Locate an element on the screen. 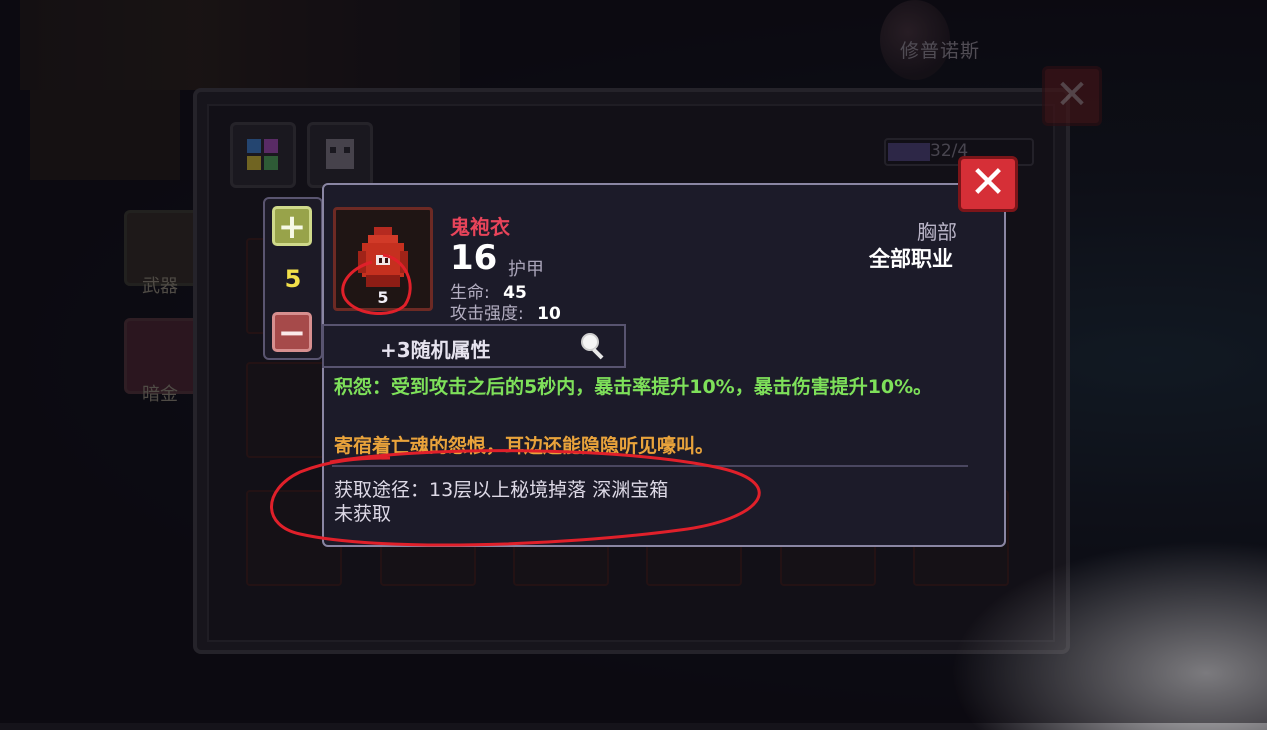 The height and width of the screenshot is (730, 1267). robe-icon is located at coordinates (383, 257).